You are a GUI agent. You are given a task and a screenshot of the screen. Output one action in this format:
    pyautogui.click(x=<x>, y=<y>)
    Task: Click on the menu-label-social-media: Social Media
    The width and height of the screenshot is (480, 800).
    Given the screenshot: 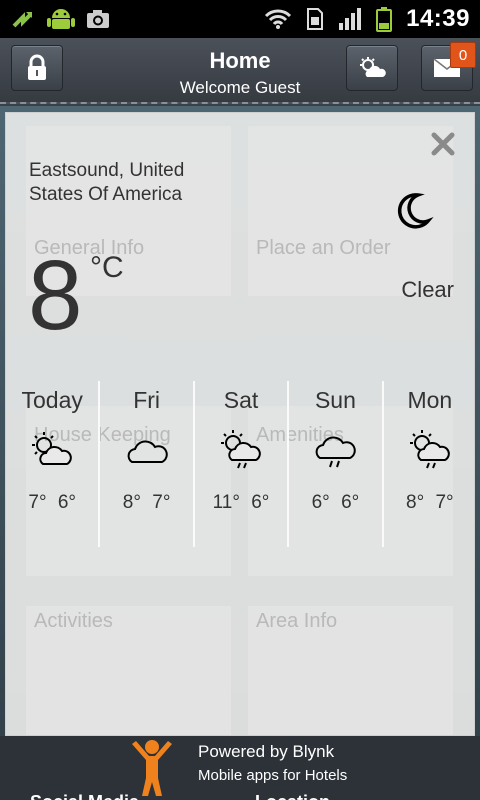 What is the action you would take?
    pyautogui.click(x=84, y=796)
    